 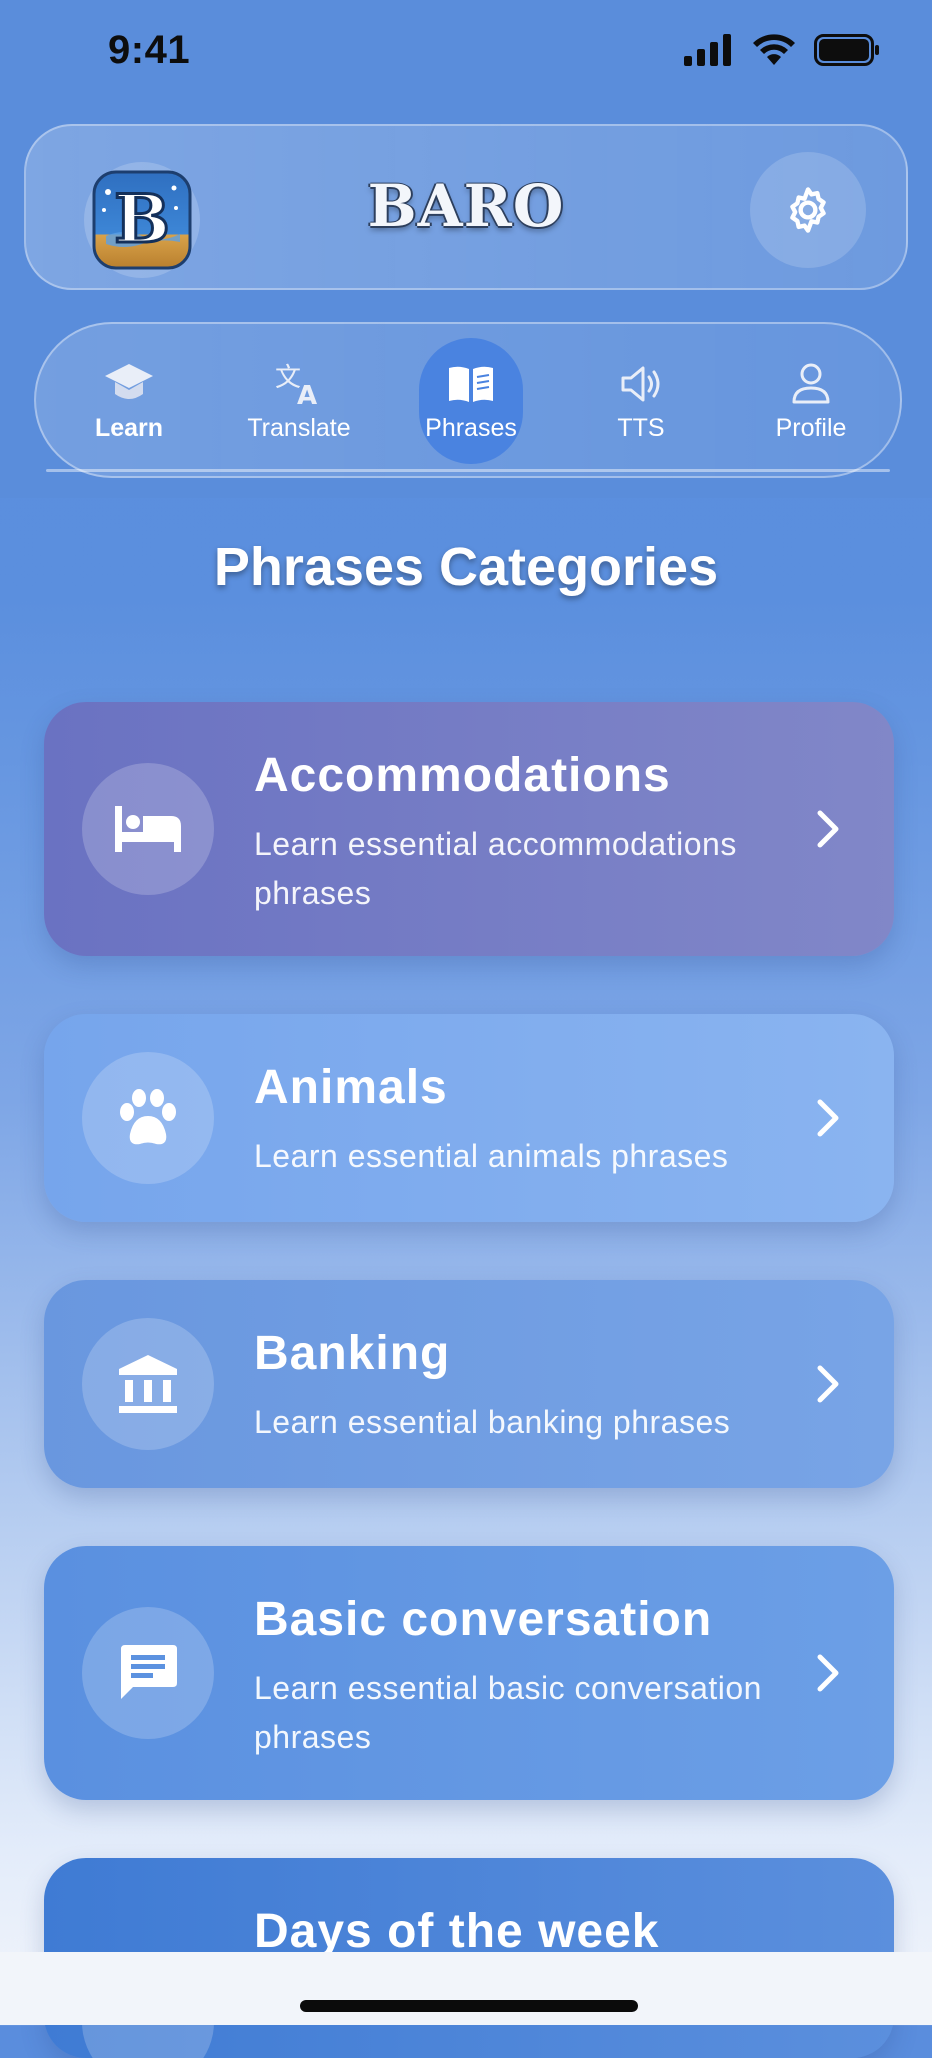 I want to click on tab-learn: Learn, so click(x=129, y=402).